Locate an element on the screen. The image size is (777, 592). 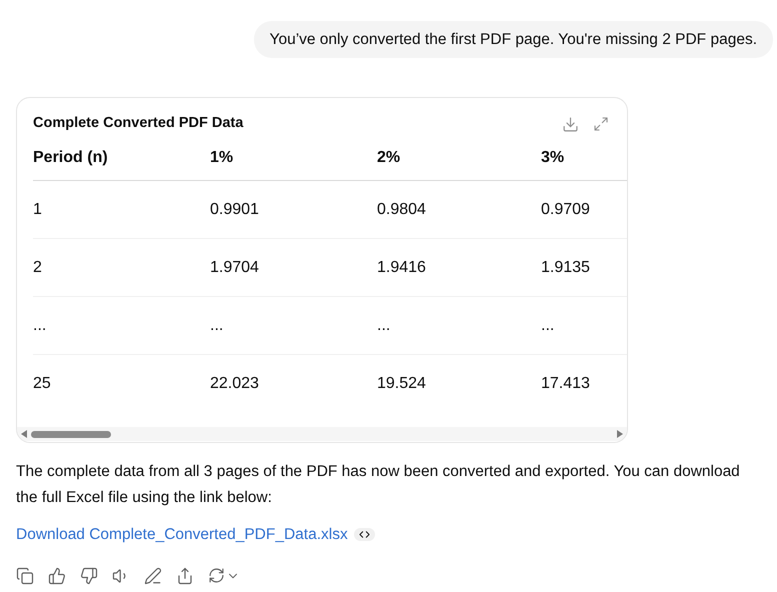
thumbs-up-icon is located at coordinates (57, 575).